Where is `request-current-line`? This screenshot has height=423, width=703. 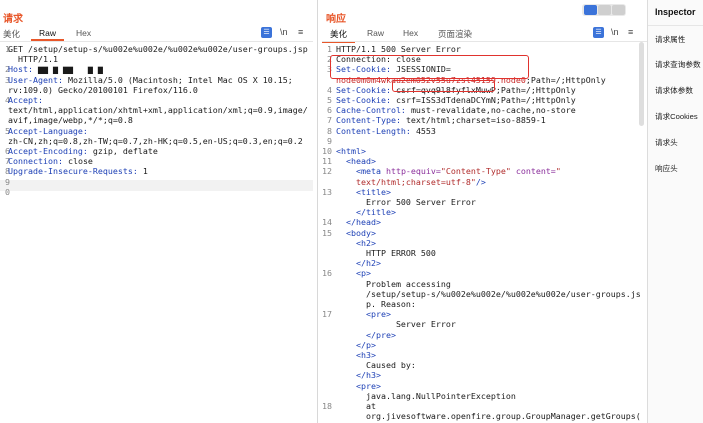 request-current-line is located at coordinates (156, 185).